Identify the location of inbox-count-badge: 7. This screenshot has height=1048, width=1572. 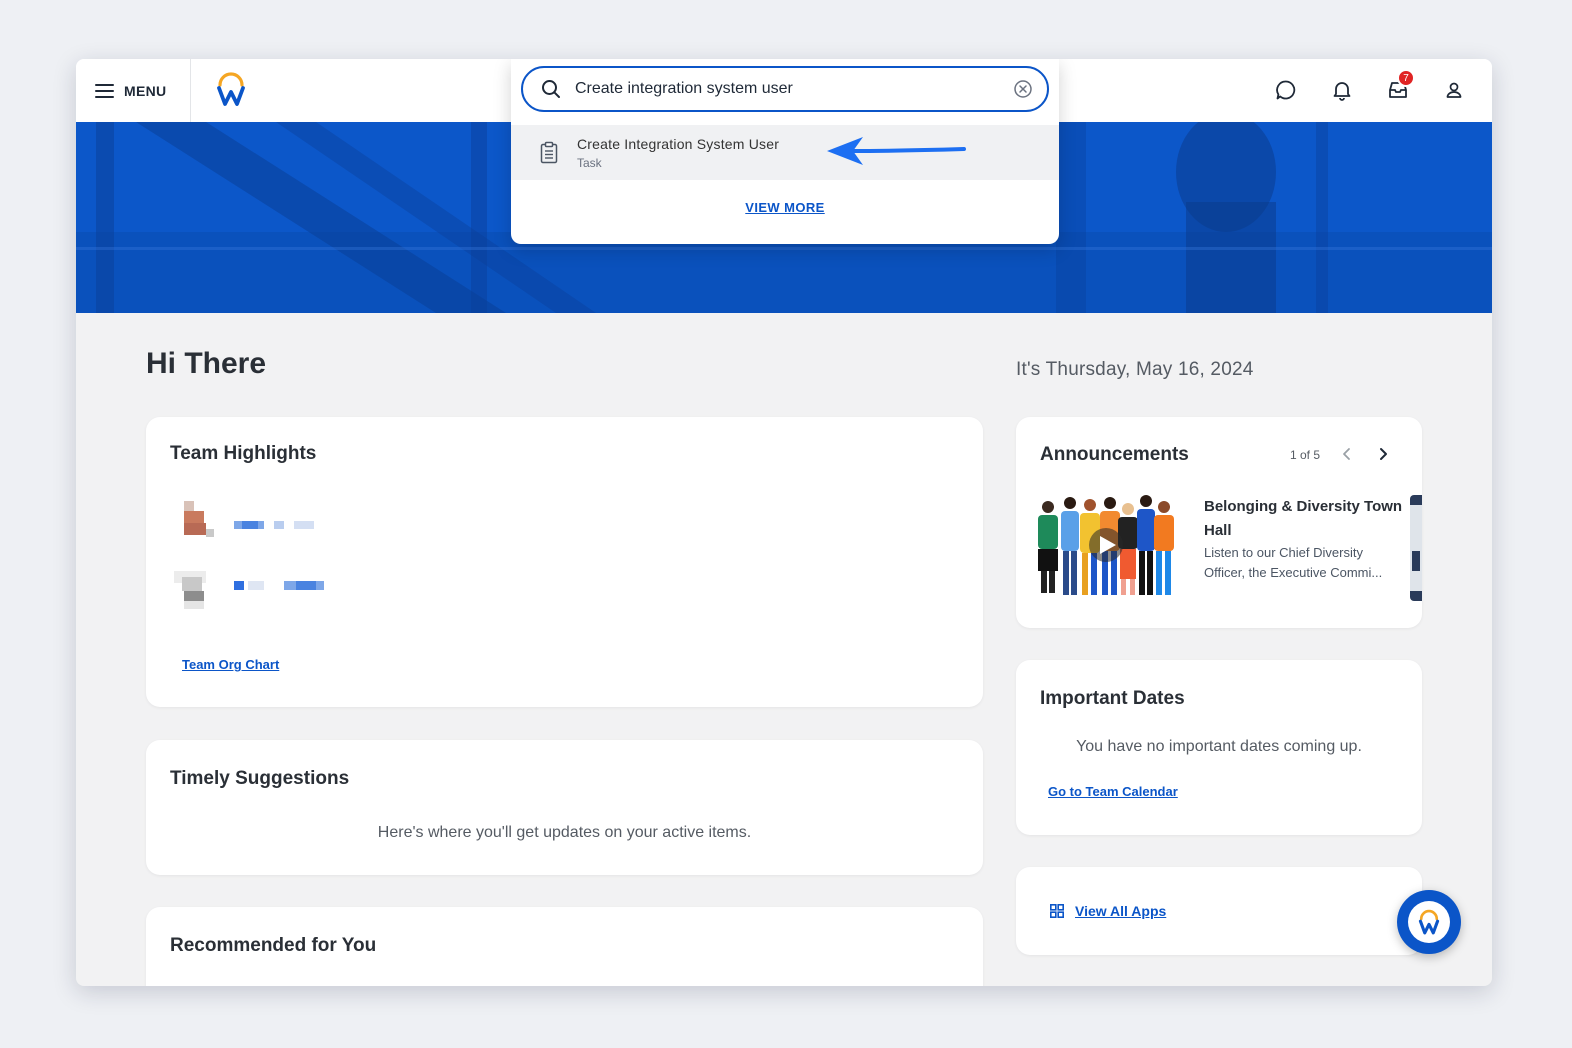
(1406, 78).